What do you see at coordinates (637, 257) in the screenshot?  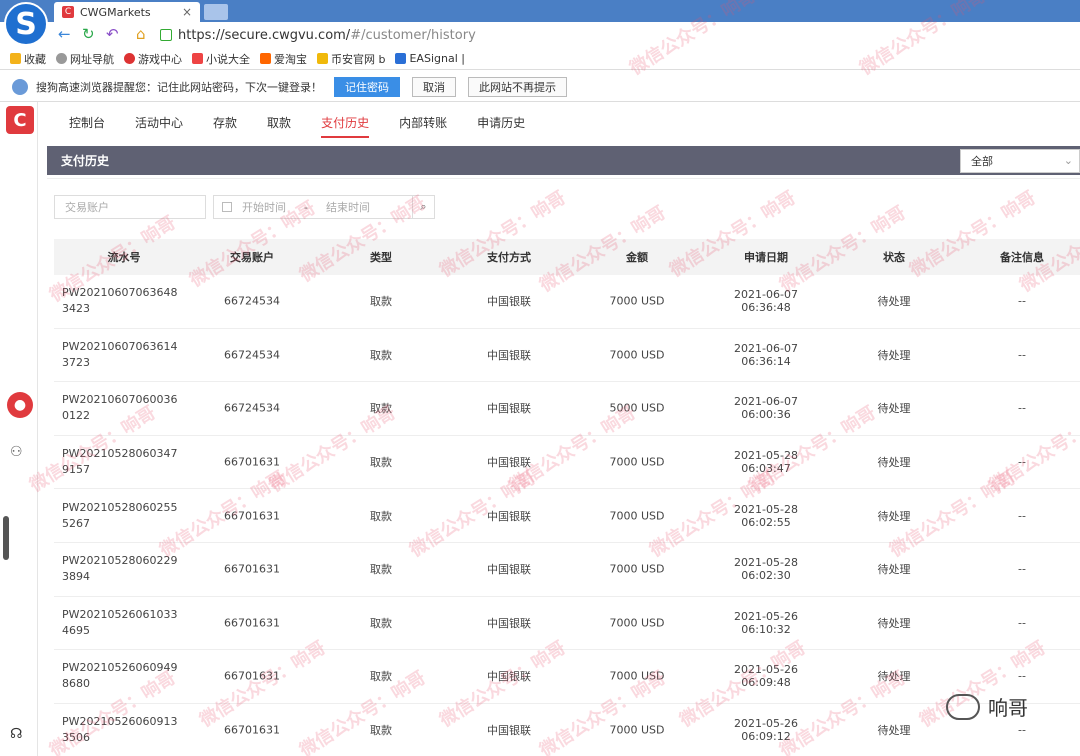 I see `header-amount: 金额` at bounding box center [637, 257].